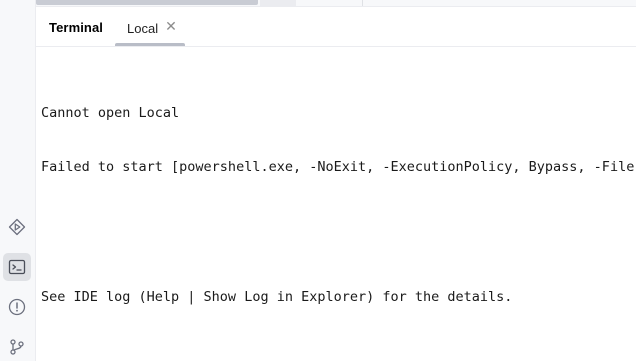 This screenshot has width=636, height=361. I want to click on divider, so click(362, 3).